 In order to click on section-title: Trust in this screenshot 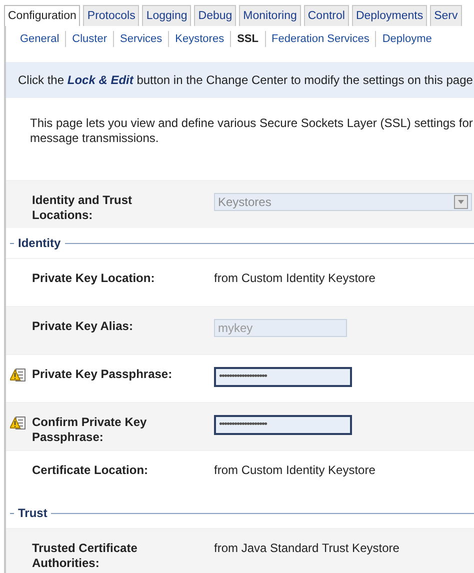, I will do `click(32, 513)`.